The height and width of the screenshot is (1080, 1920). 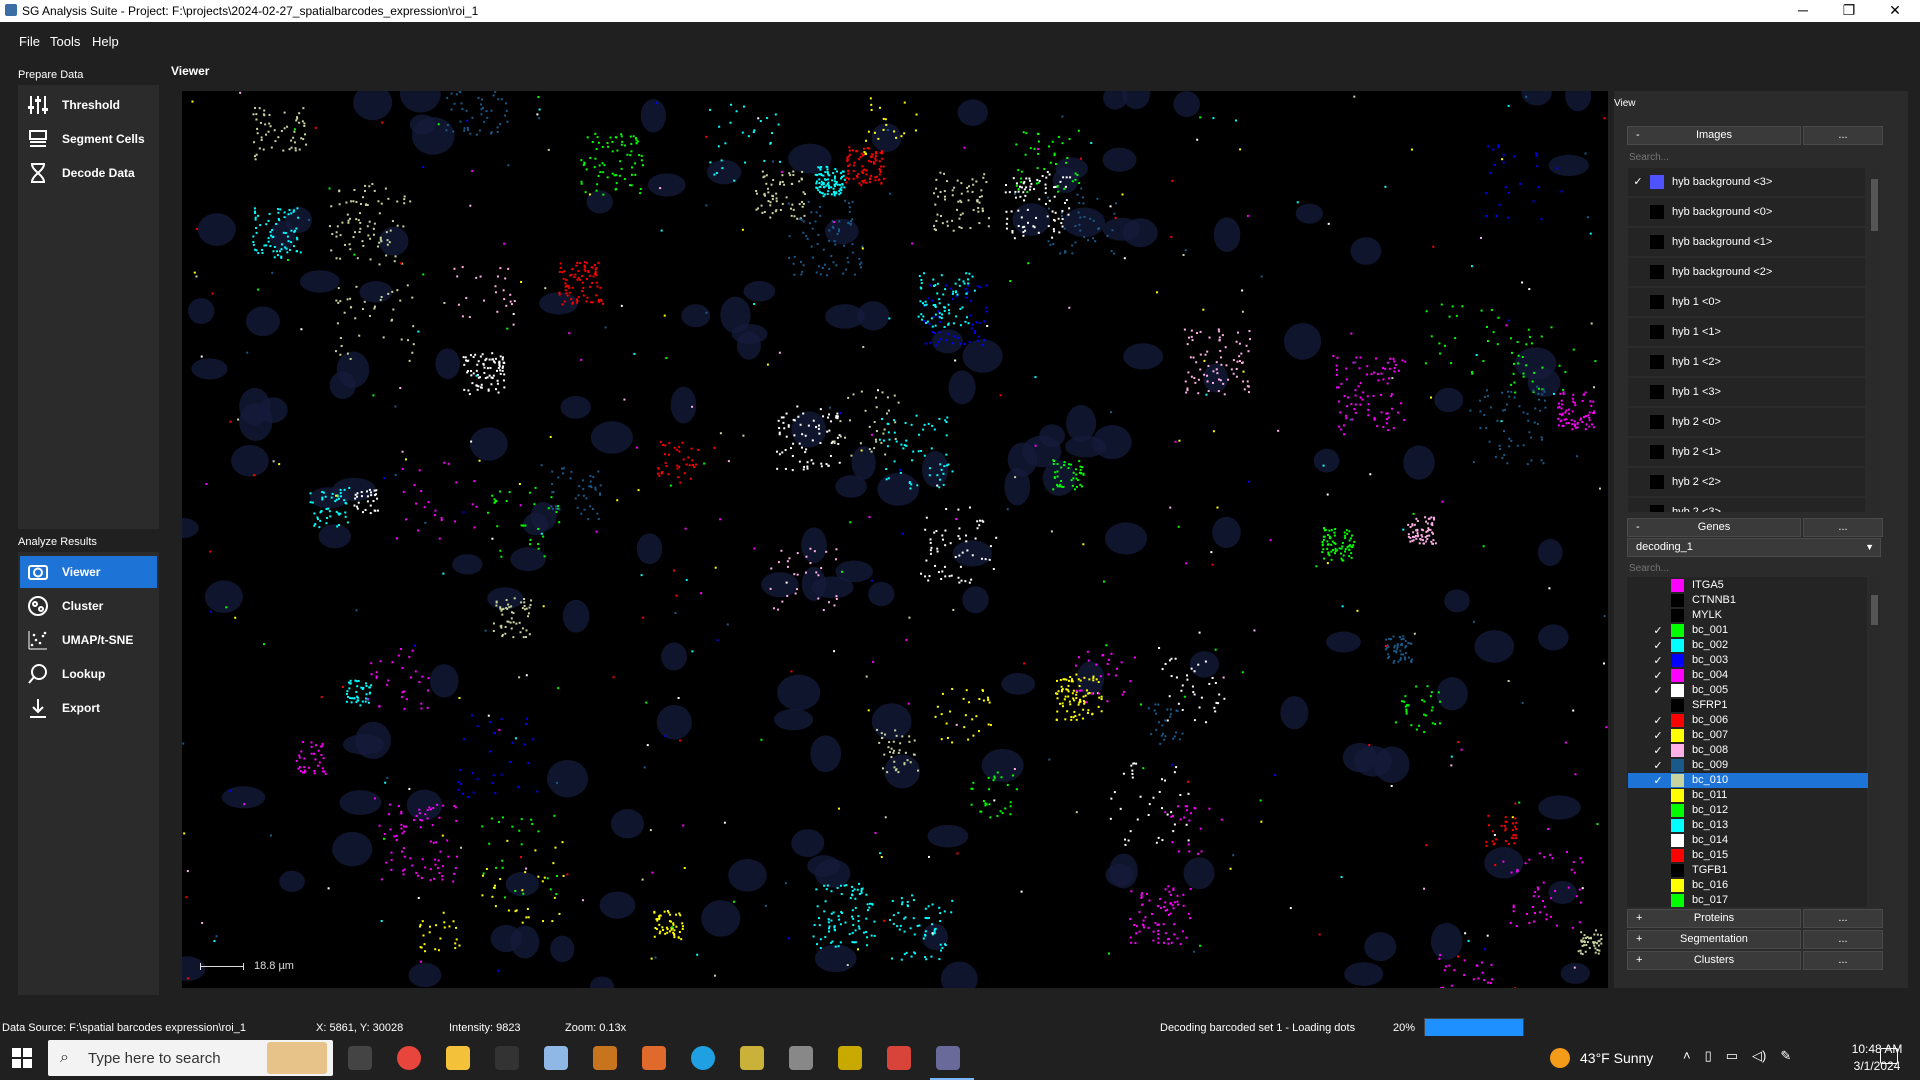 What do you see at coordinates (1638, 182) in the screenshot?
I see `image-layer-checkbox: ✓` at bounding box center [1638, 182].